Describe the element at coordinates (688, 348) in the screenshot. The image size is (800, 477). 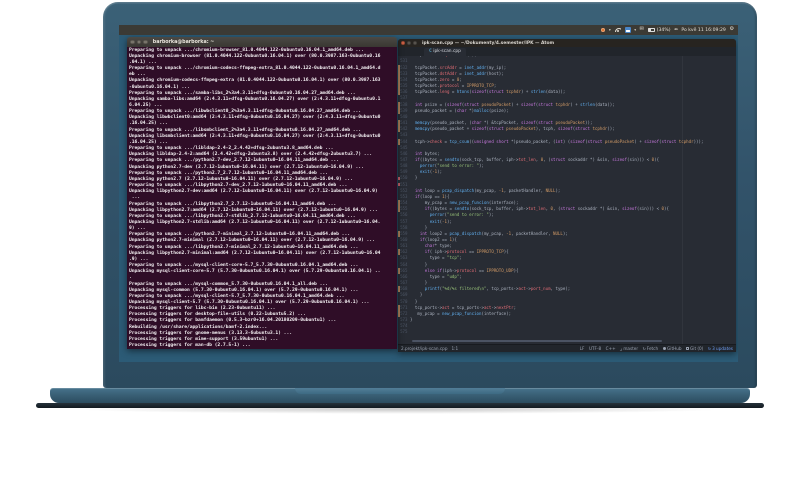
I see `git-icon` at that location.